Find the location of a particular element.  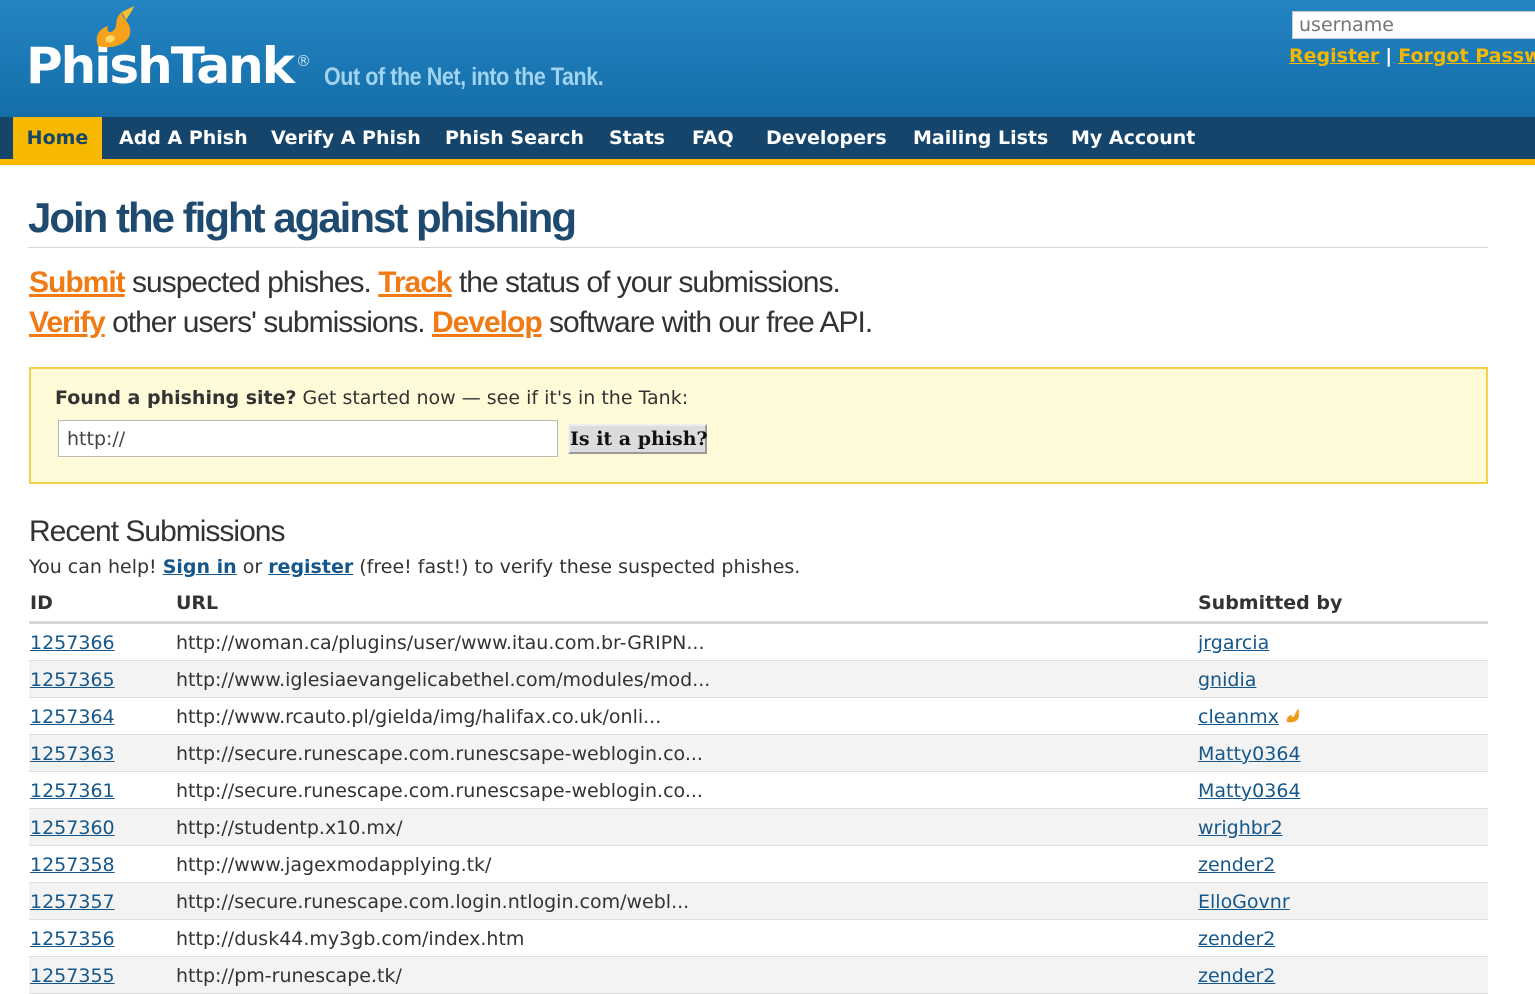

forgot-password-link: Forgot Passw is located at coordinates (1466, 56).